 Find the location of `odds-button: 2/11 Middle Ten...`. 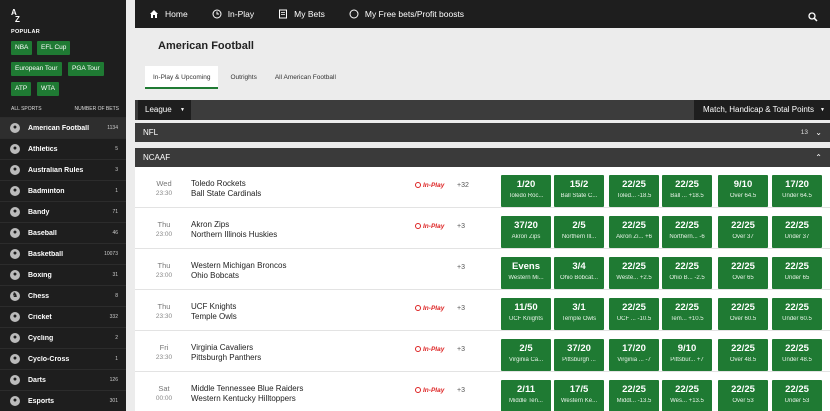

odds-button: 2/11 Middle Ten... is located at coordinates (526, 395).